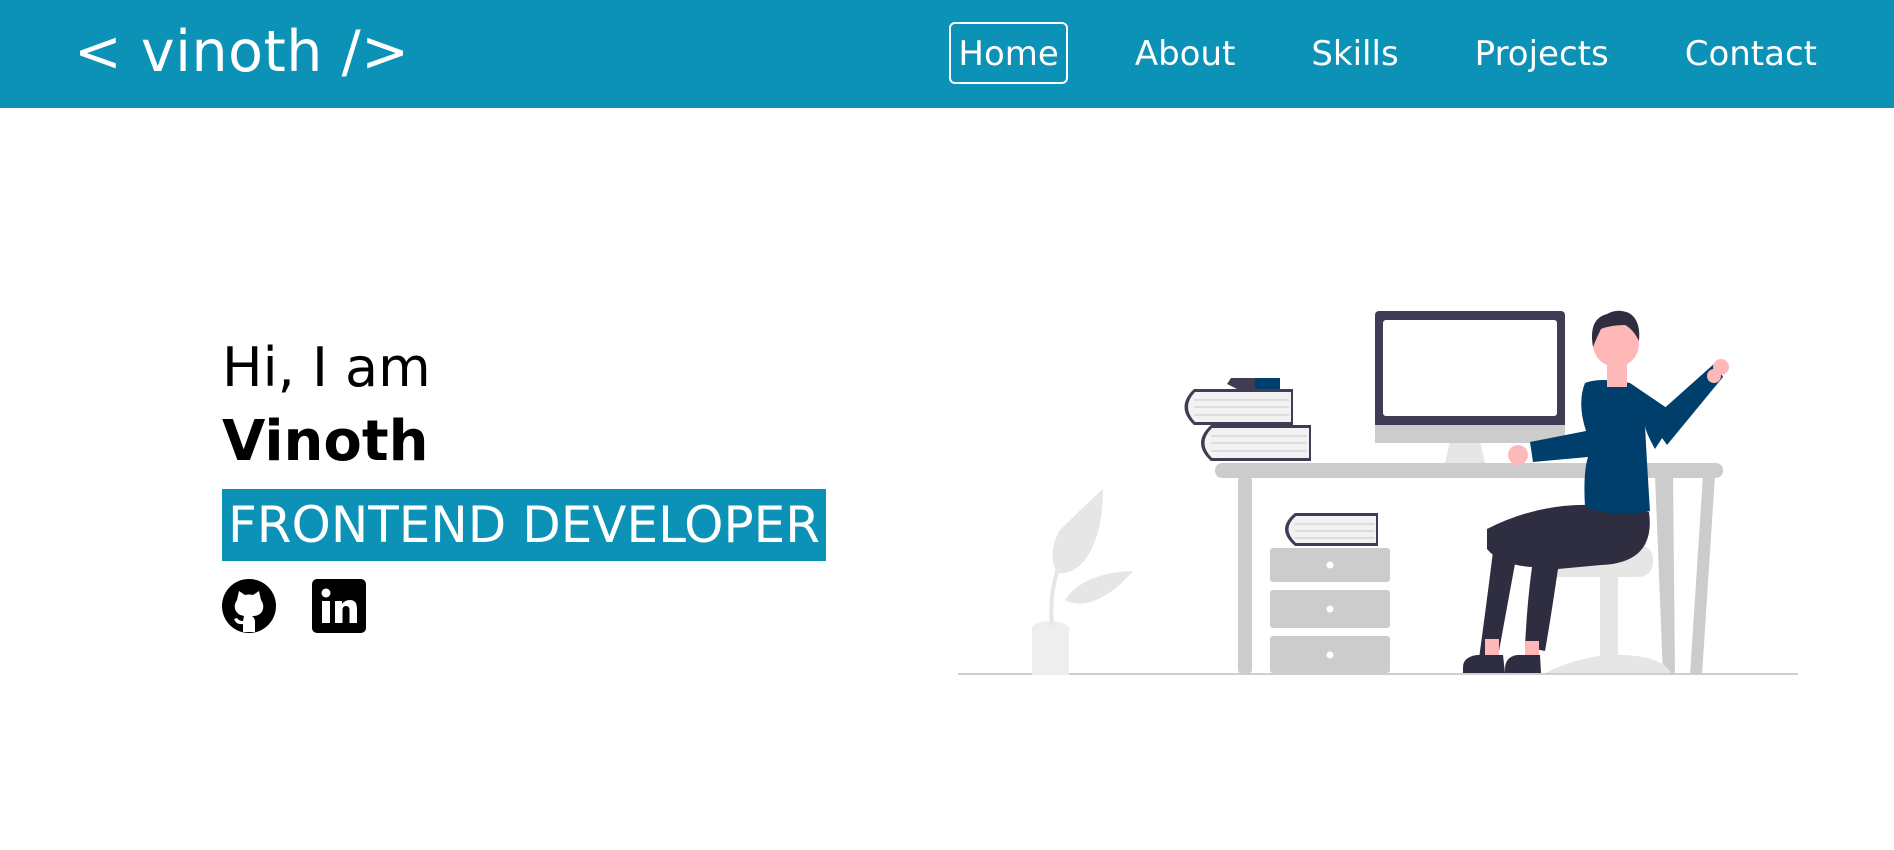  I want to click on nav-link-about: About, so click(1185, 53).